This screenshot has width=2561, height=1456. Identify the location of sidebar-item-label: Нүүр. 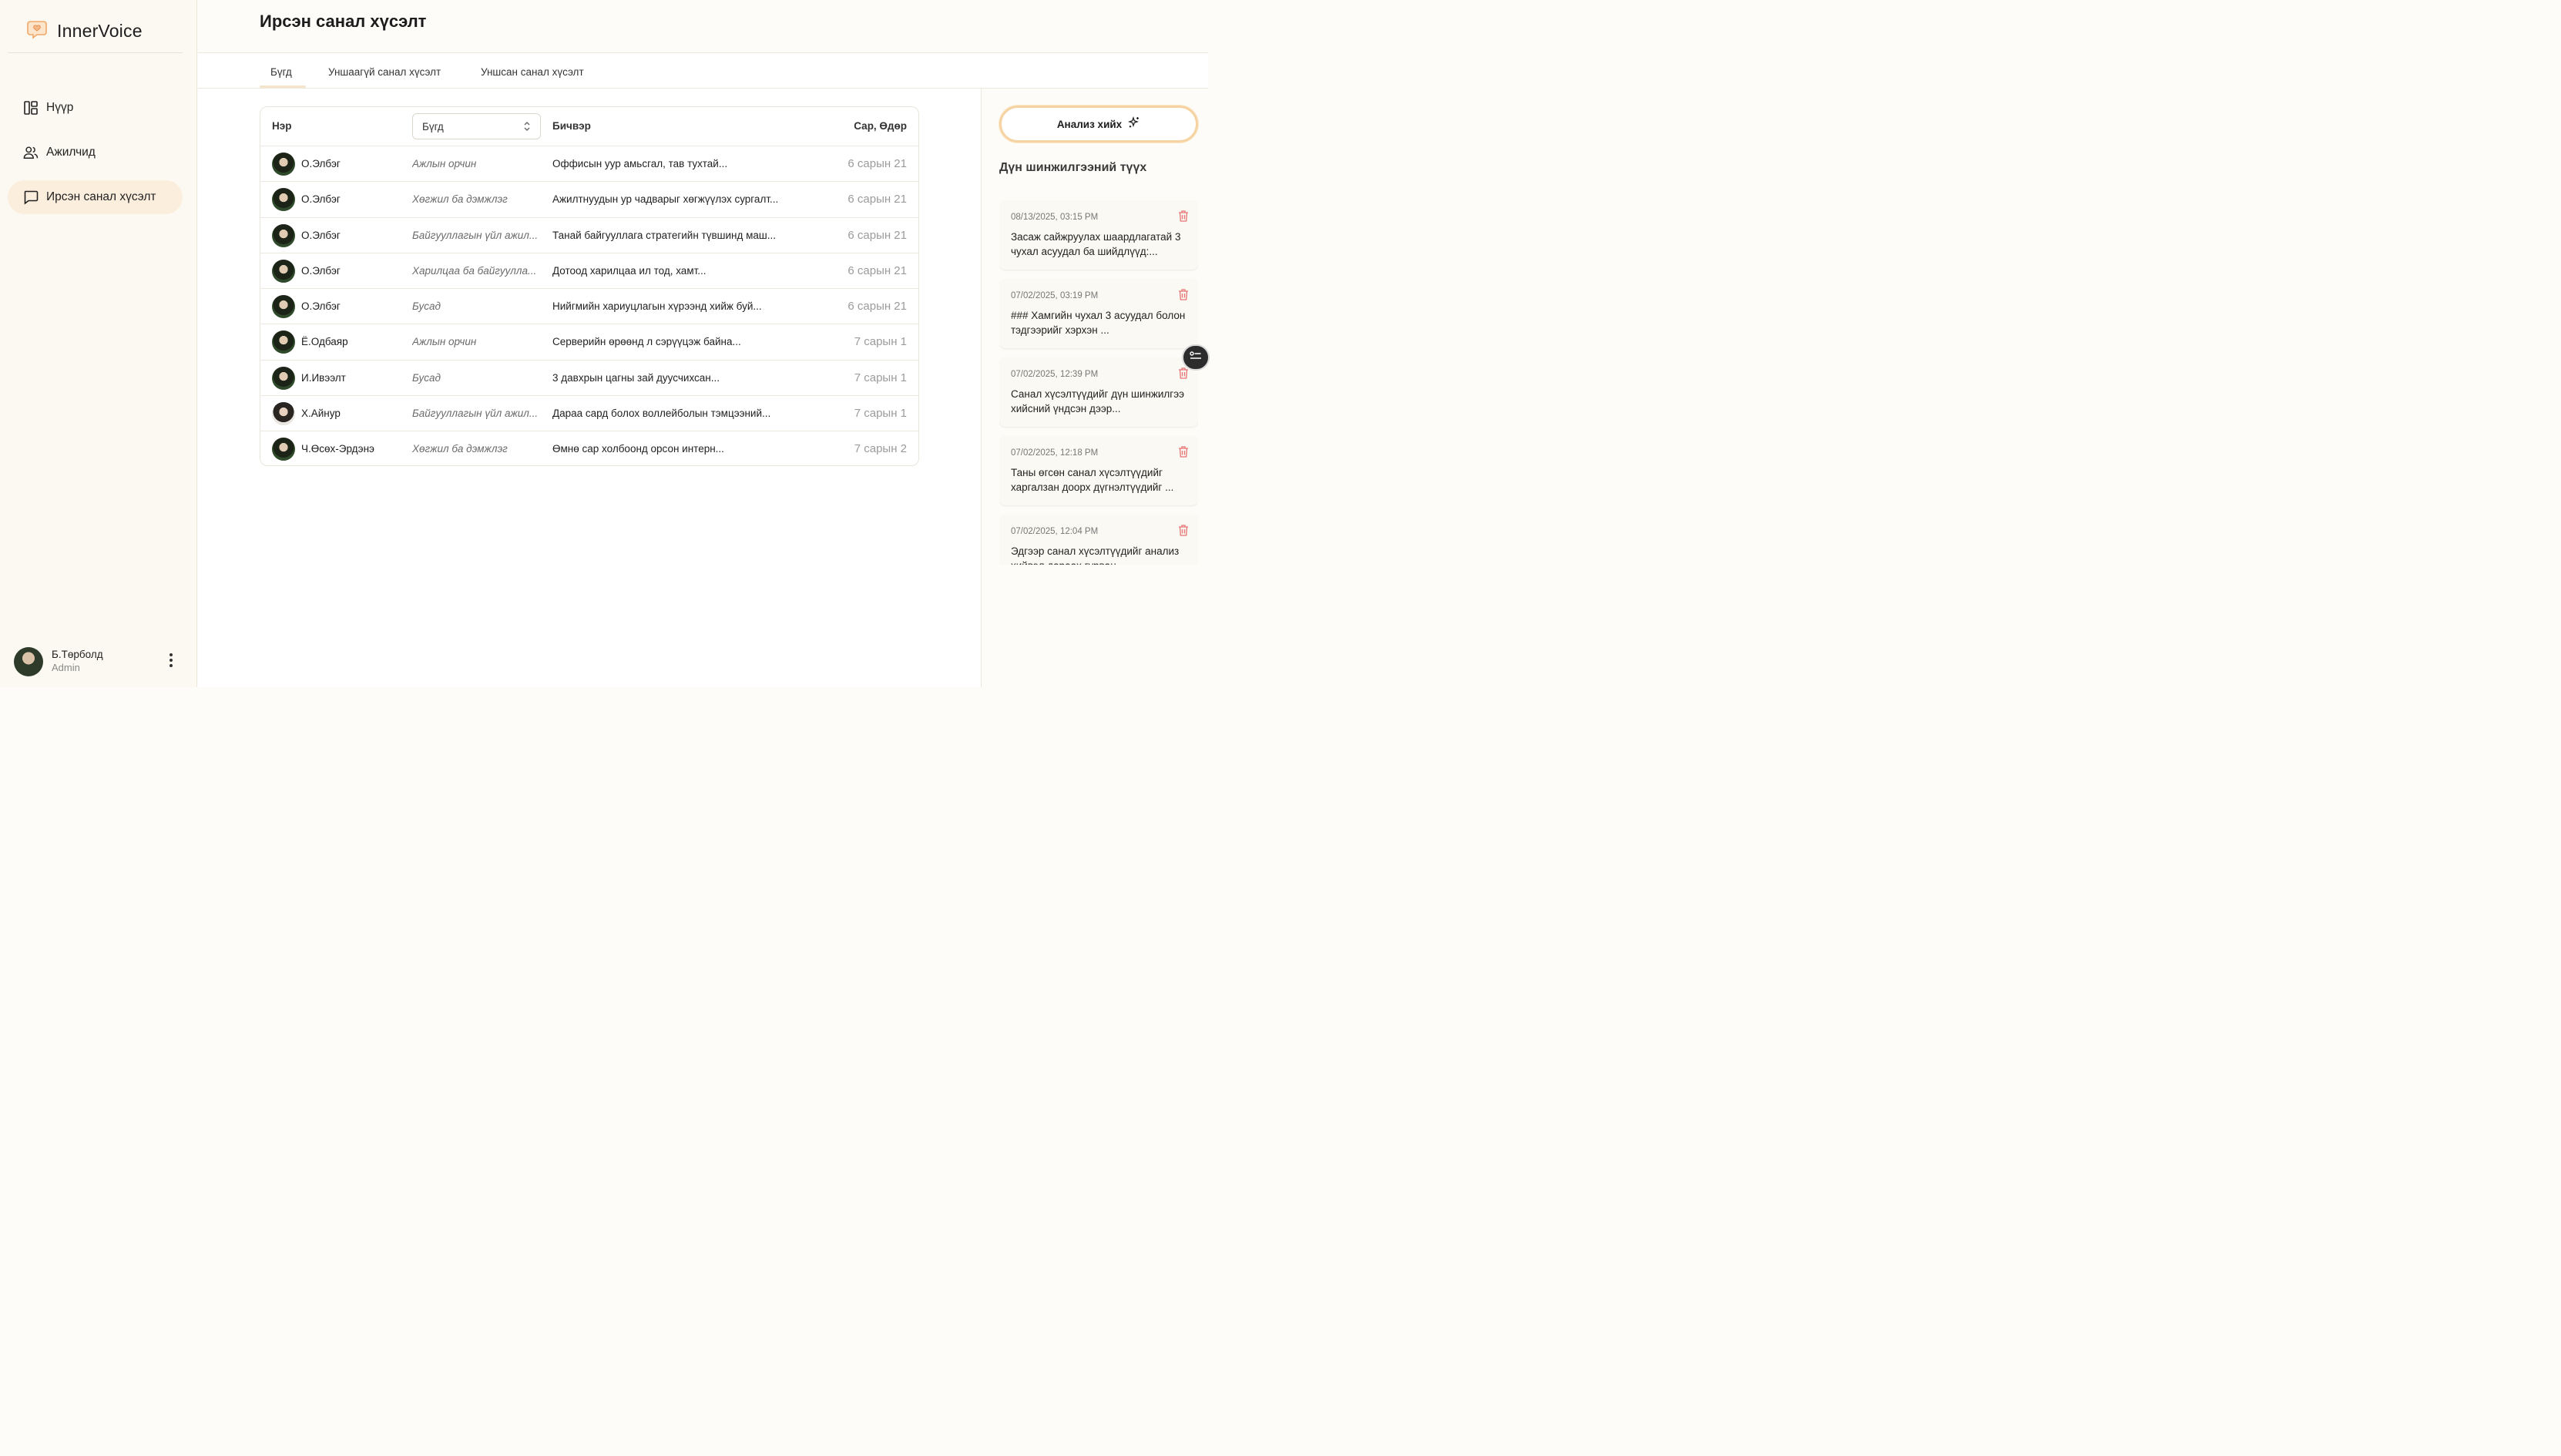
(60, 107).